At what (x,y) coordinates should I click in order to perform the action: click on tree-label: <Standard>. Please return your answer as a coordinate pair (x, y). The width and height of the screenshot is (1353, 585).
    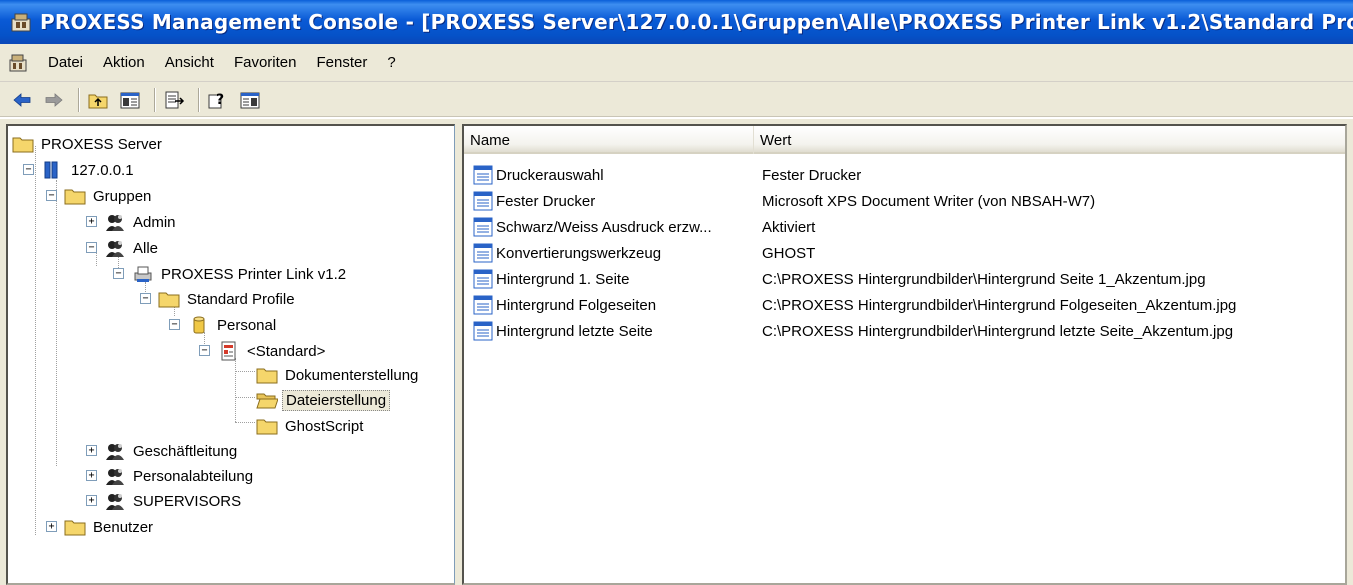
    Looking at the image, I should click on (286, 351).